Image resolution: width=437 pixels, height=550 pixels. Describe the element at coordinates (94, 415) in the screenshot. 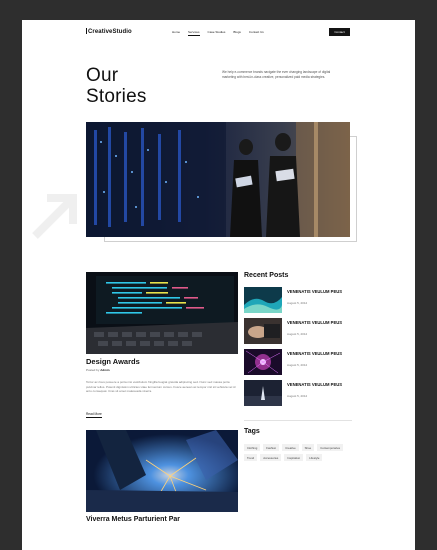

I see `read-more-link: Read More` at that location.